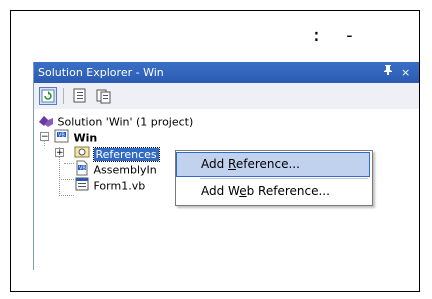 Image resolution: width=432 pixels, height=299 pixels. I want to click on collapse-project-toggle: −, so click(44, 137).